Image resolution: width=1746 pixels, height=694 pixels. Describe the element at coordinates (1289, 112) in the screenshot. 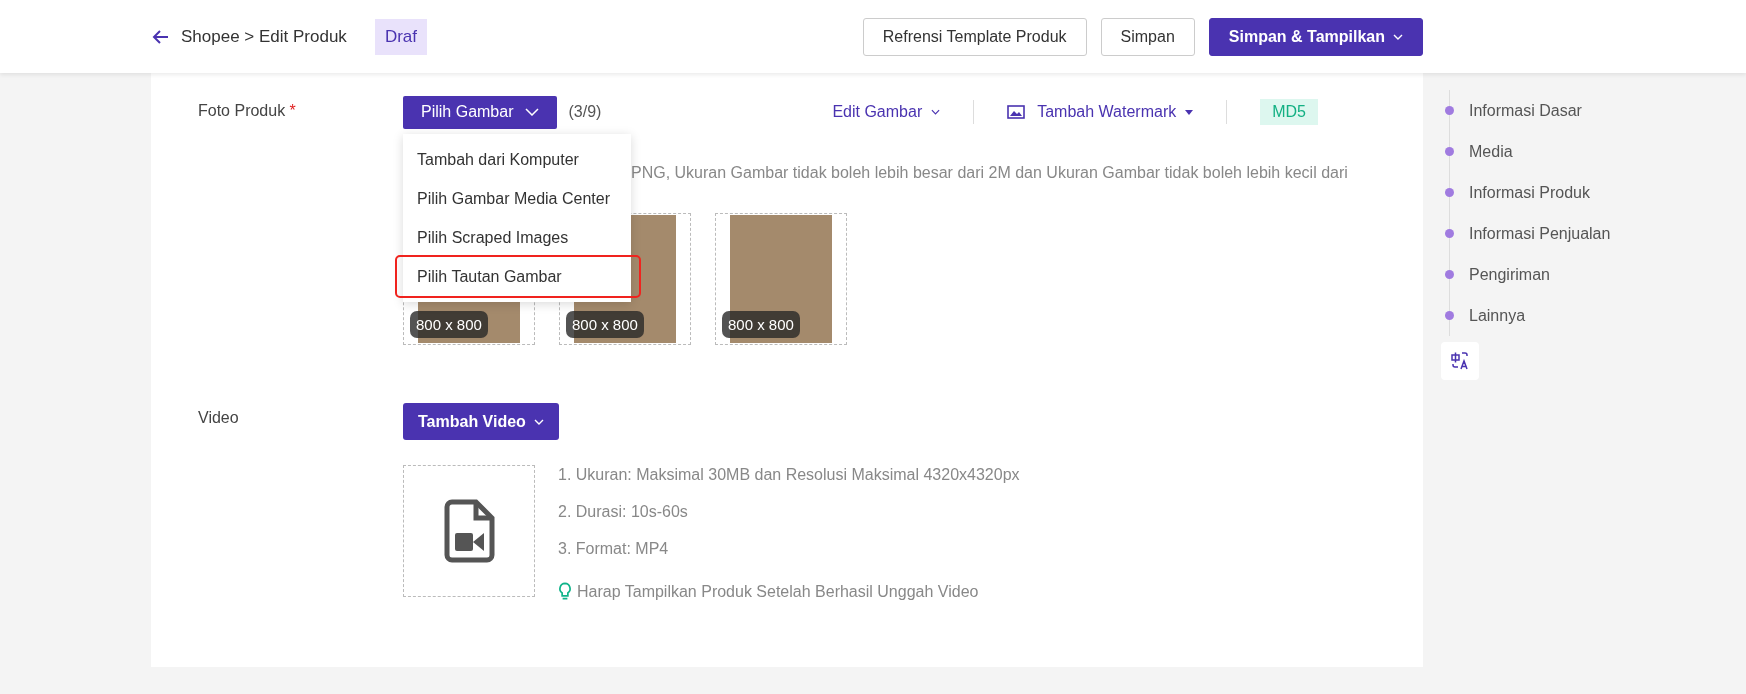

I see `md5-badge: MD5` at that location.